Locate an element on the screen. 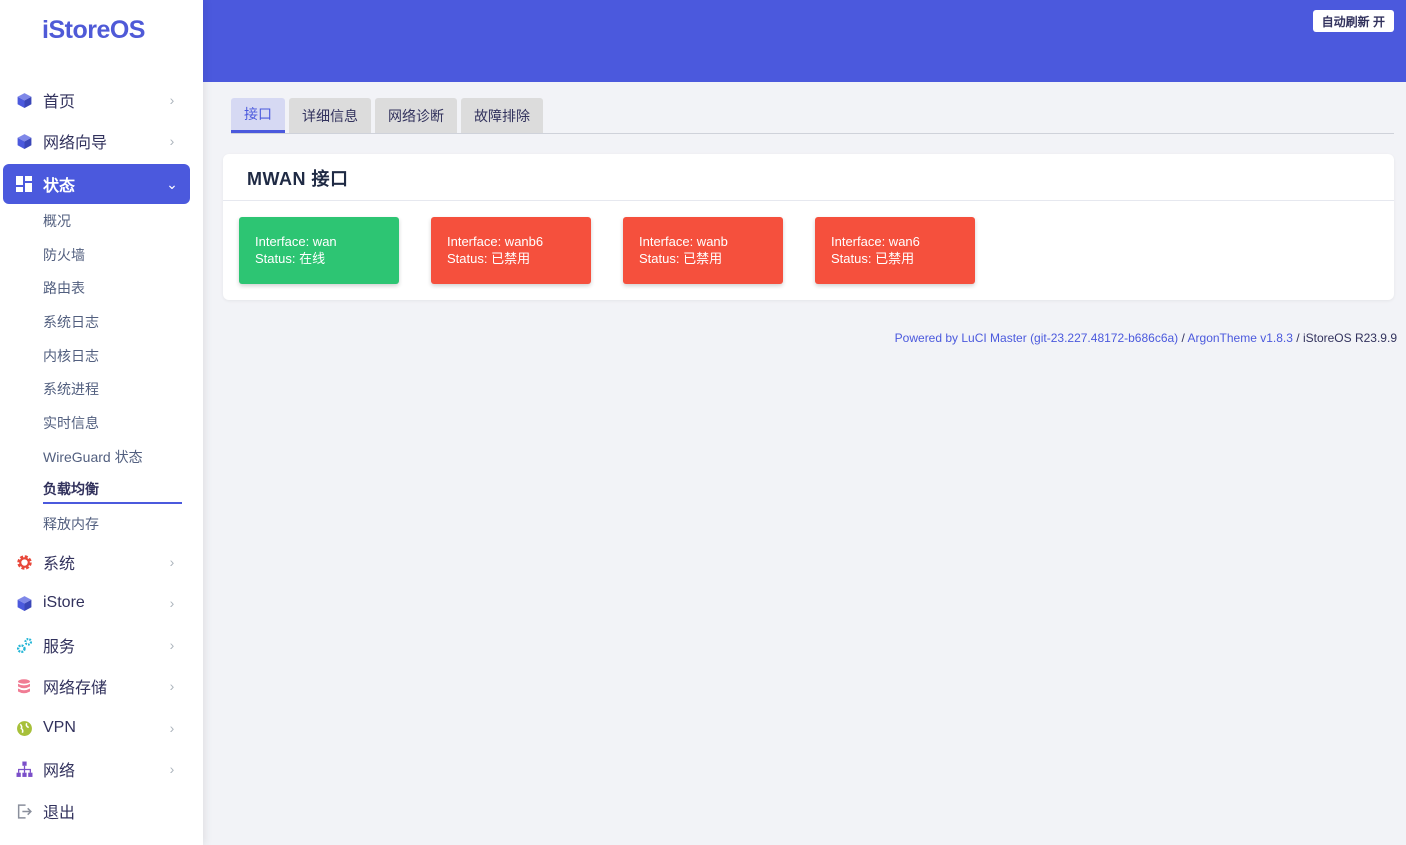 The image size is (1406, 845). interface-status-wanb6: Interface: wanb6 Status: 已禁用 is located at coordinates (511, 250).